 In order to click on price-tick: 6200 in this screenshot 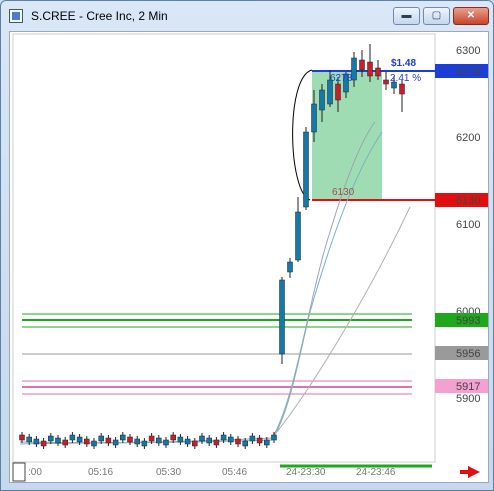, I will do `click(468, 138)`.